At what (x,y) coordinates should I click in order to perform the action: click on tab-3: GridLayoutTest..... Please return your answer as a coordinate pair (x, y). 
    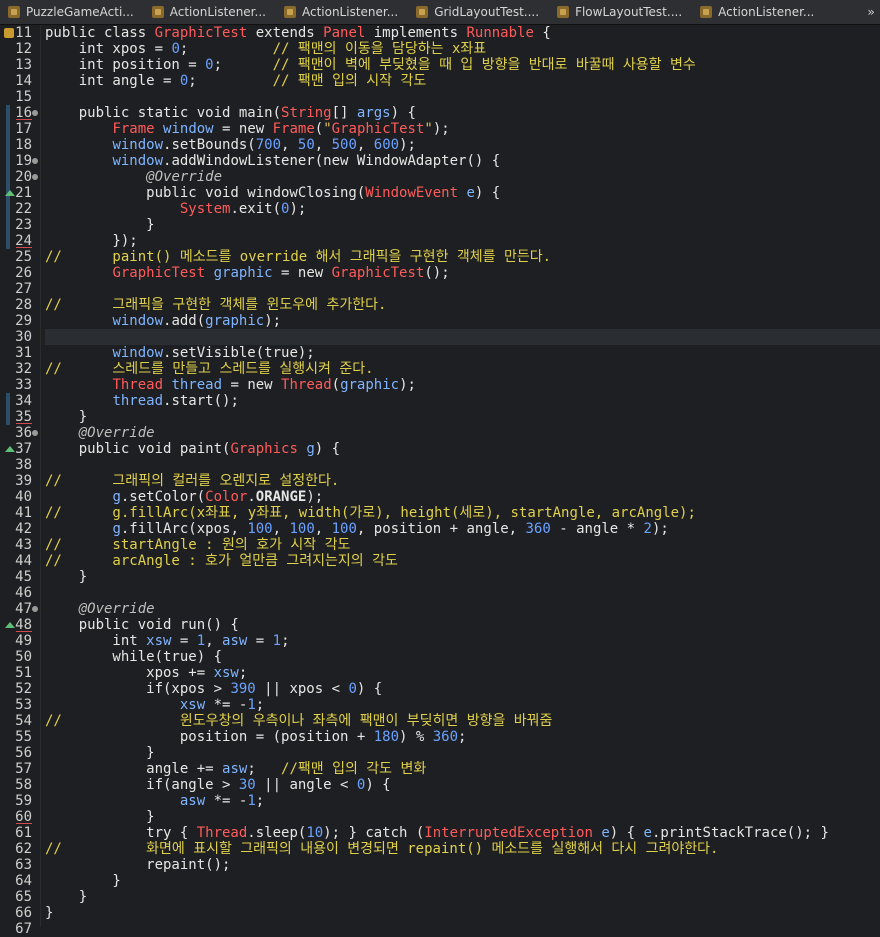
    Looking at the image, I should click on (478, 12).